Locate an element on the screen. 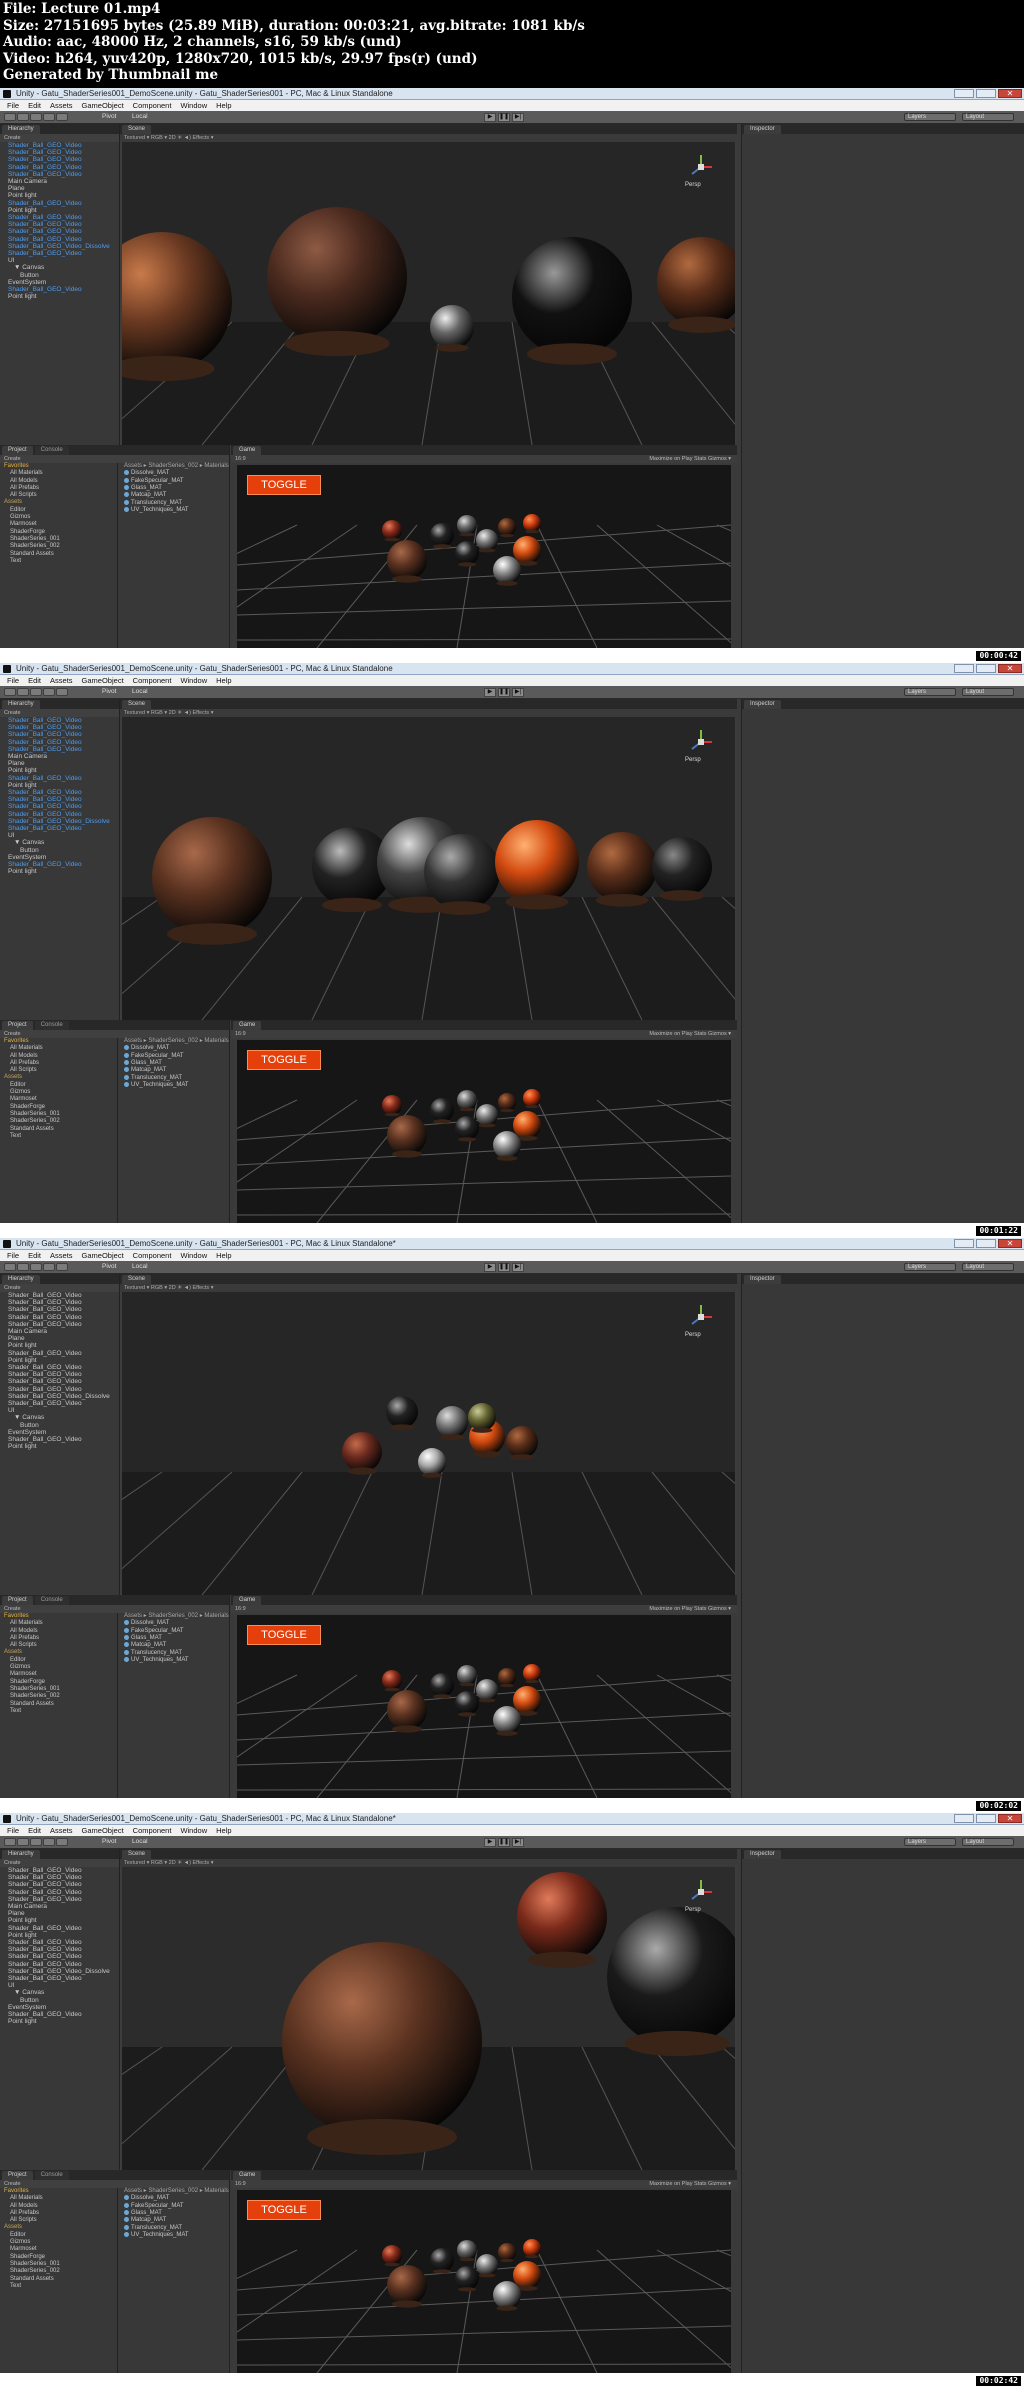 The height and width of the screenshot is (2389, 1024). project-folder-item: ShaderSeries_002 is located at coordinates (58, 1696).